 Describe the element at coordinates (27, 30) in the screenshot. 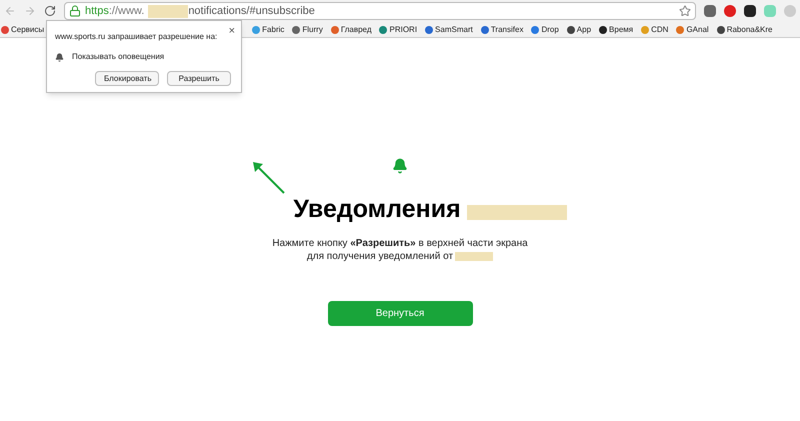

I see `bookmark-link: Сервисы` at that location.